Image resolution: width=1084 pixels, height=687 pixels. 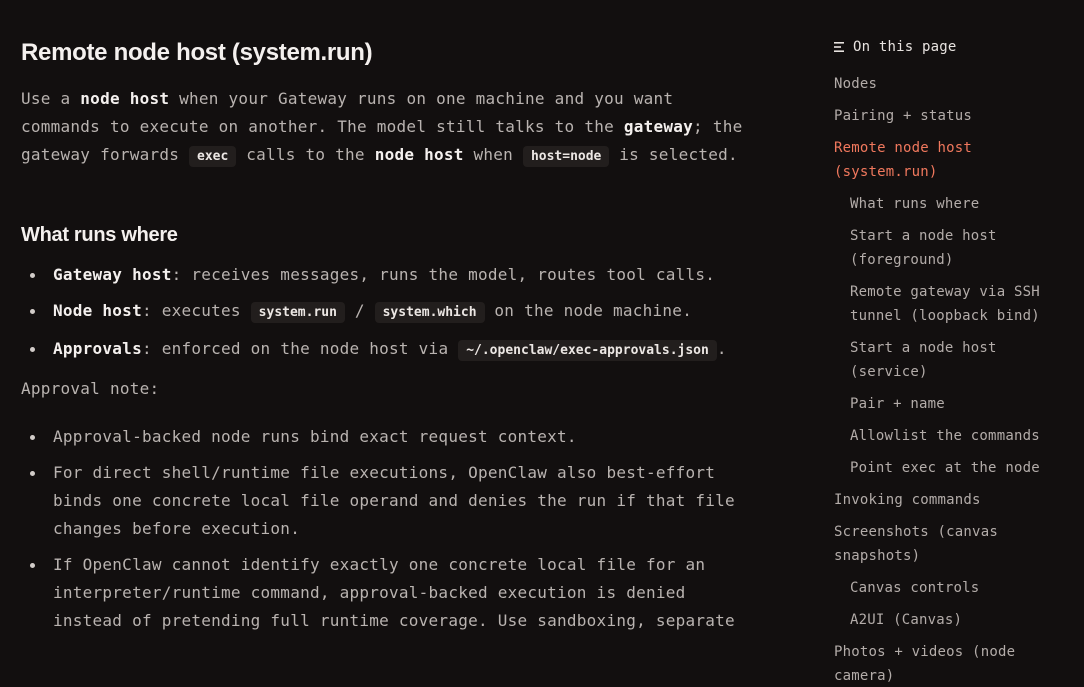 What do you see at coordinates (673, 154) in the screenshot?
I see `intro-text: is selected.` at bounding box center [673, 154].